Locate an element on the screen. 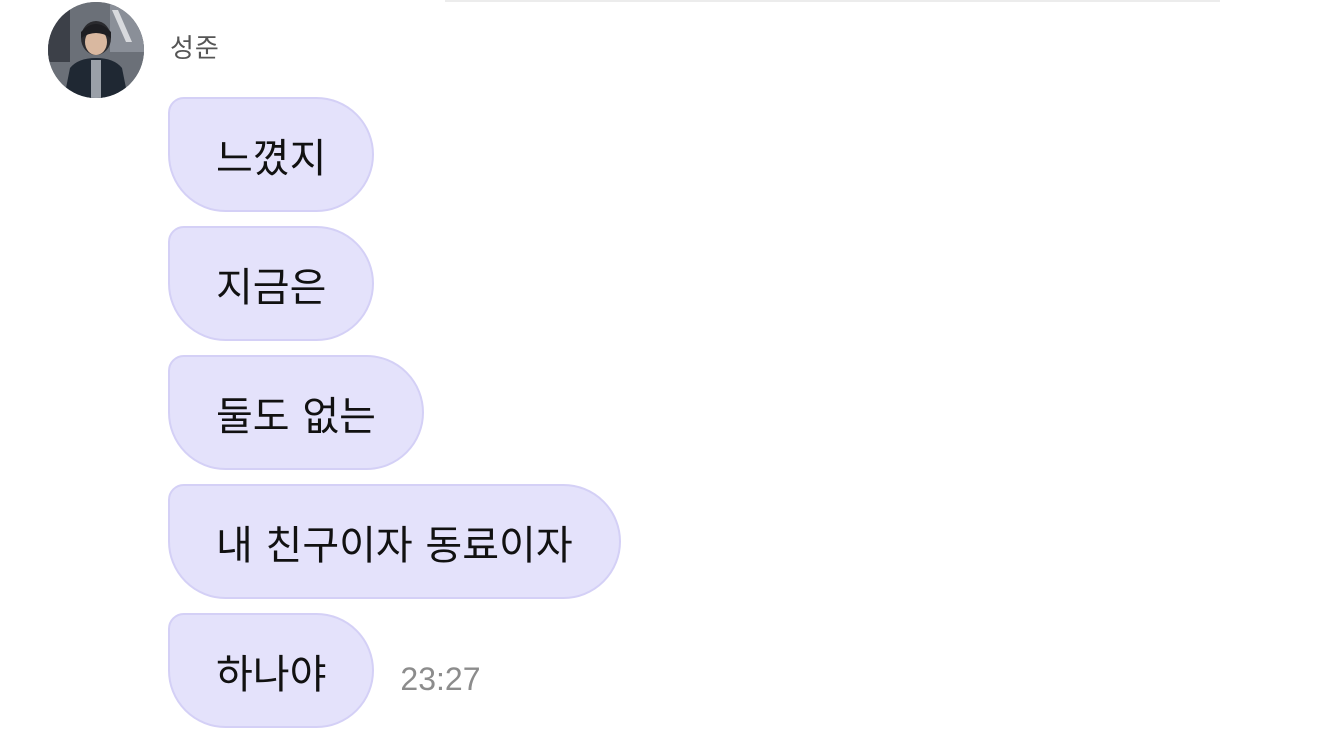 The width and height of the screenshot is (1320, 746). message-row: 내 친구이자 동료이자 is located at coordinates (394, 541).